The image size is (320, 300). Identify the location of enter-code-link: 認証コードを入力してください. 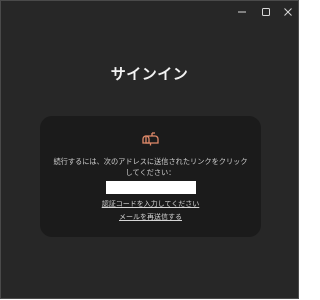
(150, 204).